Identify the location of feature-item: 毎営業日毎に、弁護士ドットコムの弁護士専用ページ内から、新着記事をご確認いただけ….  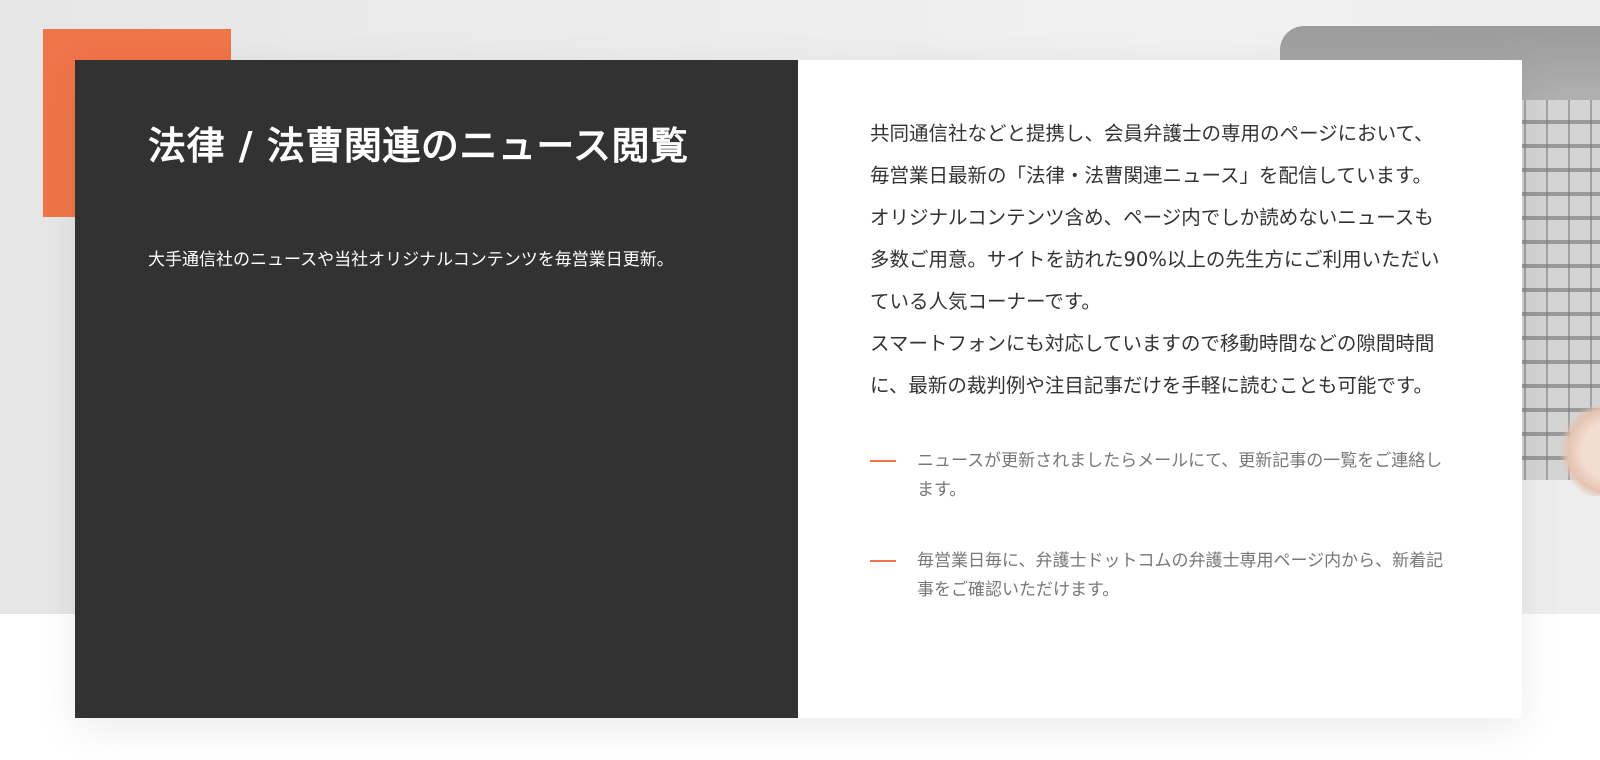
(1166, 576).